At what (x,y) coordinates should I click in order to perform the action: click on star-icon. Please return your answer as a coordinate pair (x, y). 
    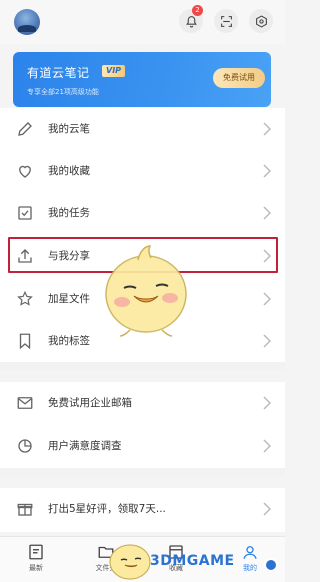
    Looking at the image, I should click on (25, 298).